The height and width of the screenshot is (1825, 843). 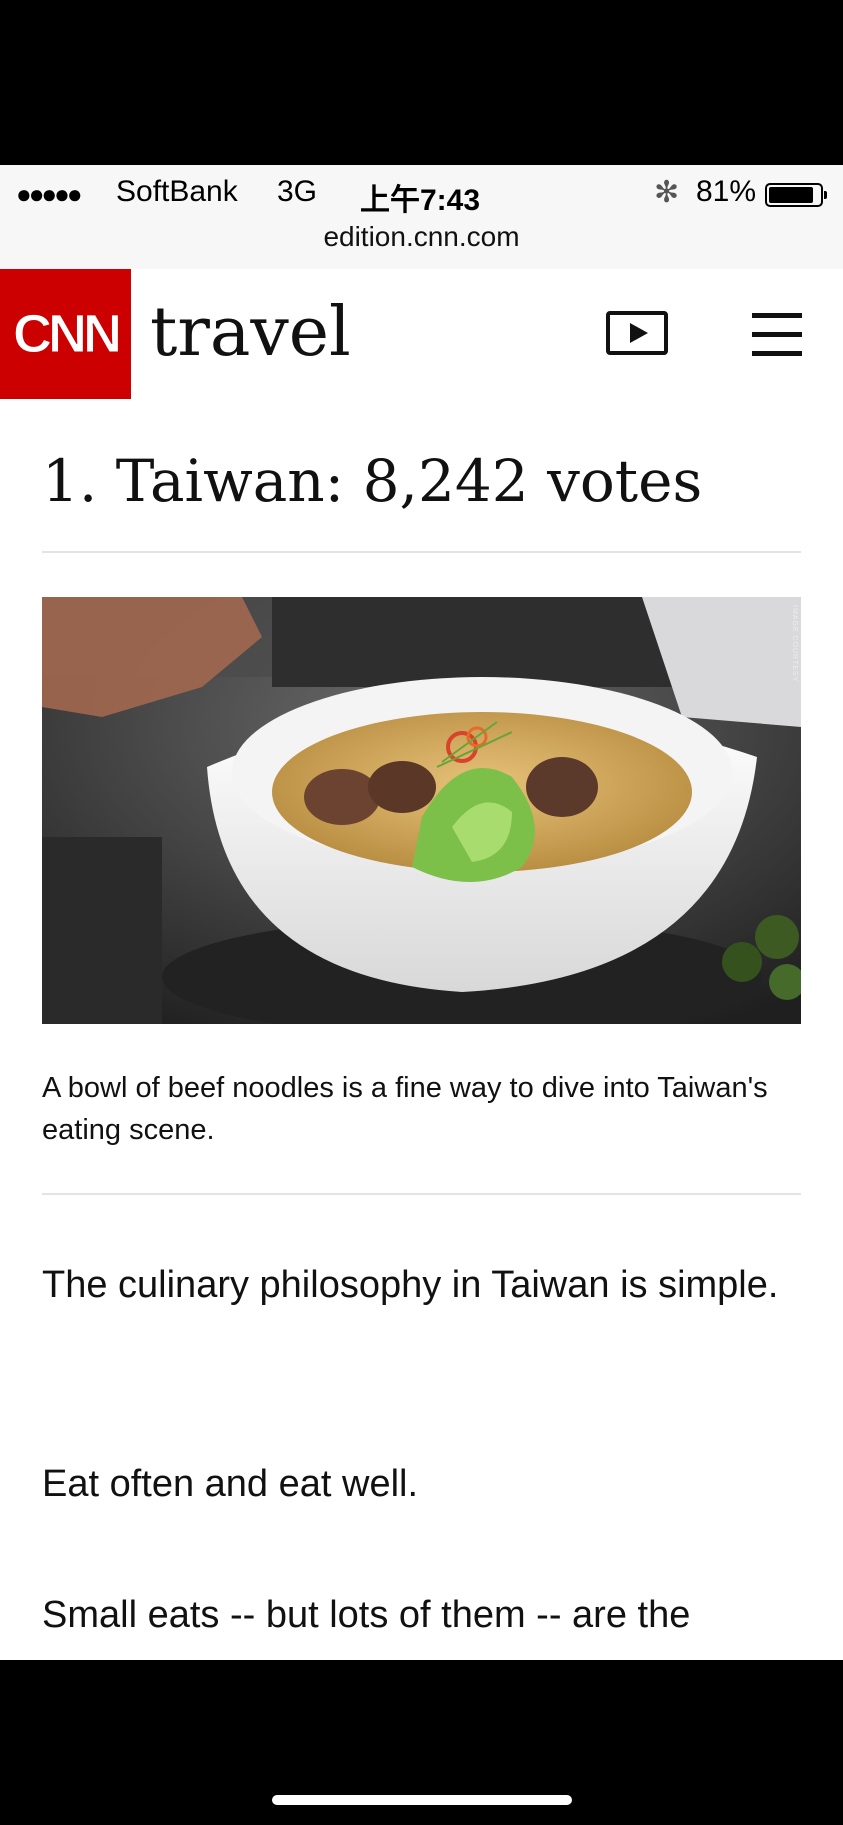 I want to click on address-bar: edition.cnn.com, so click(x=421, y=237).